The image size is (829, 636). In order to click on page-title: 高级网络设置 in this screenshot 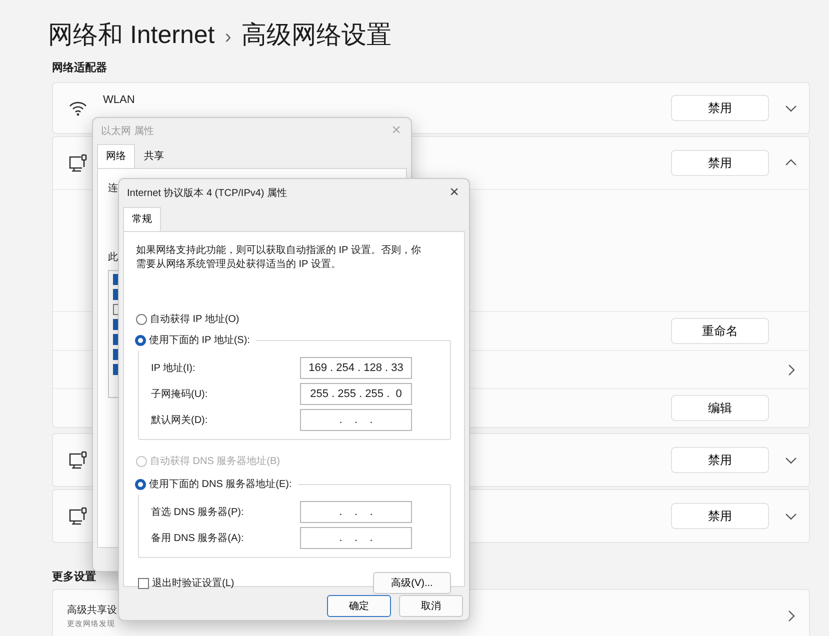, I will do `click(316, 35)`.